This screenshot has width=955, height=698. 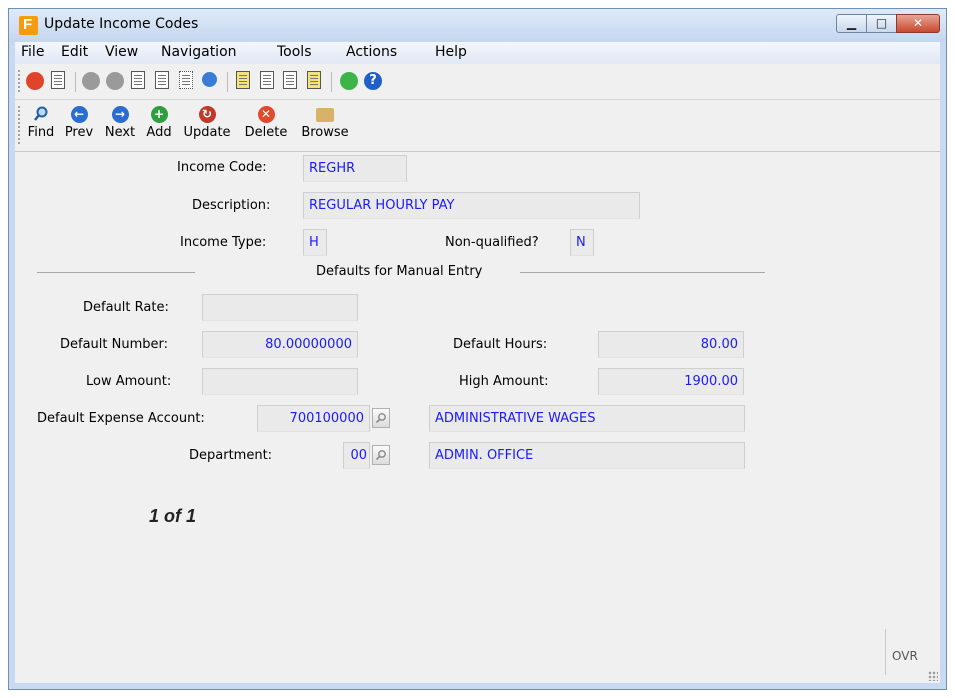 I want to click on default-hours-label: Default Hours:, so click(x=500, y=344).